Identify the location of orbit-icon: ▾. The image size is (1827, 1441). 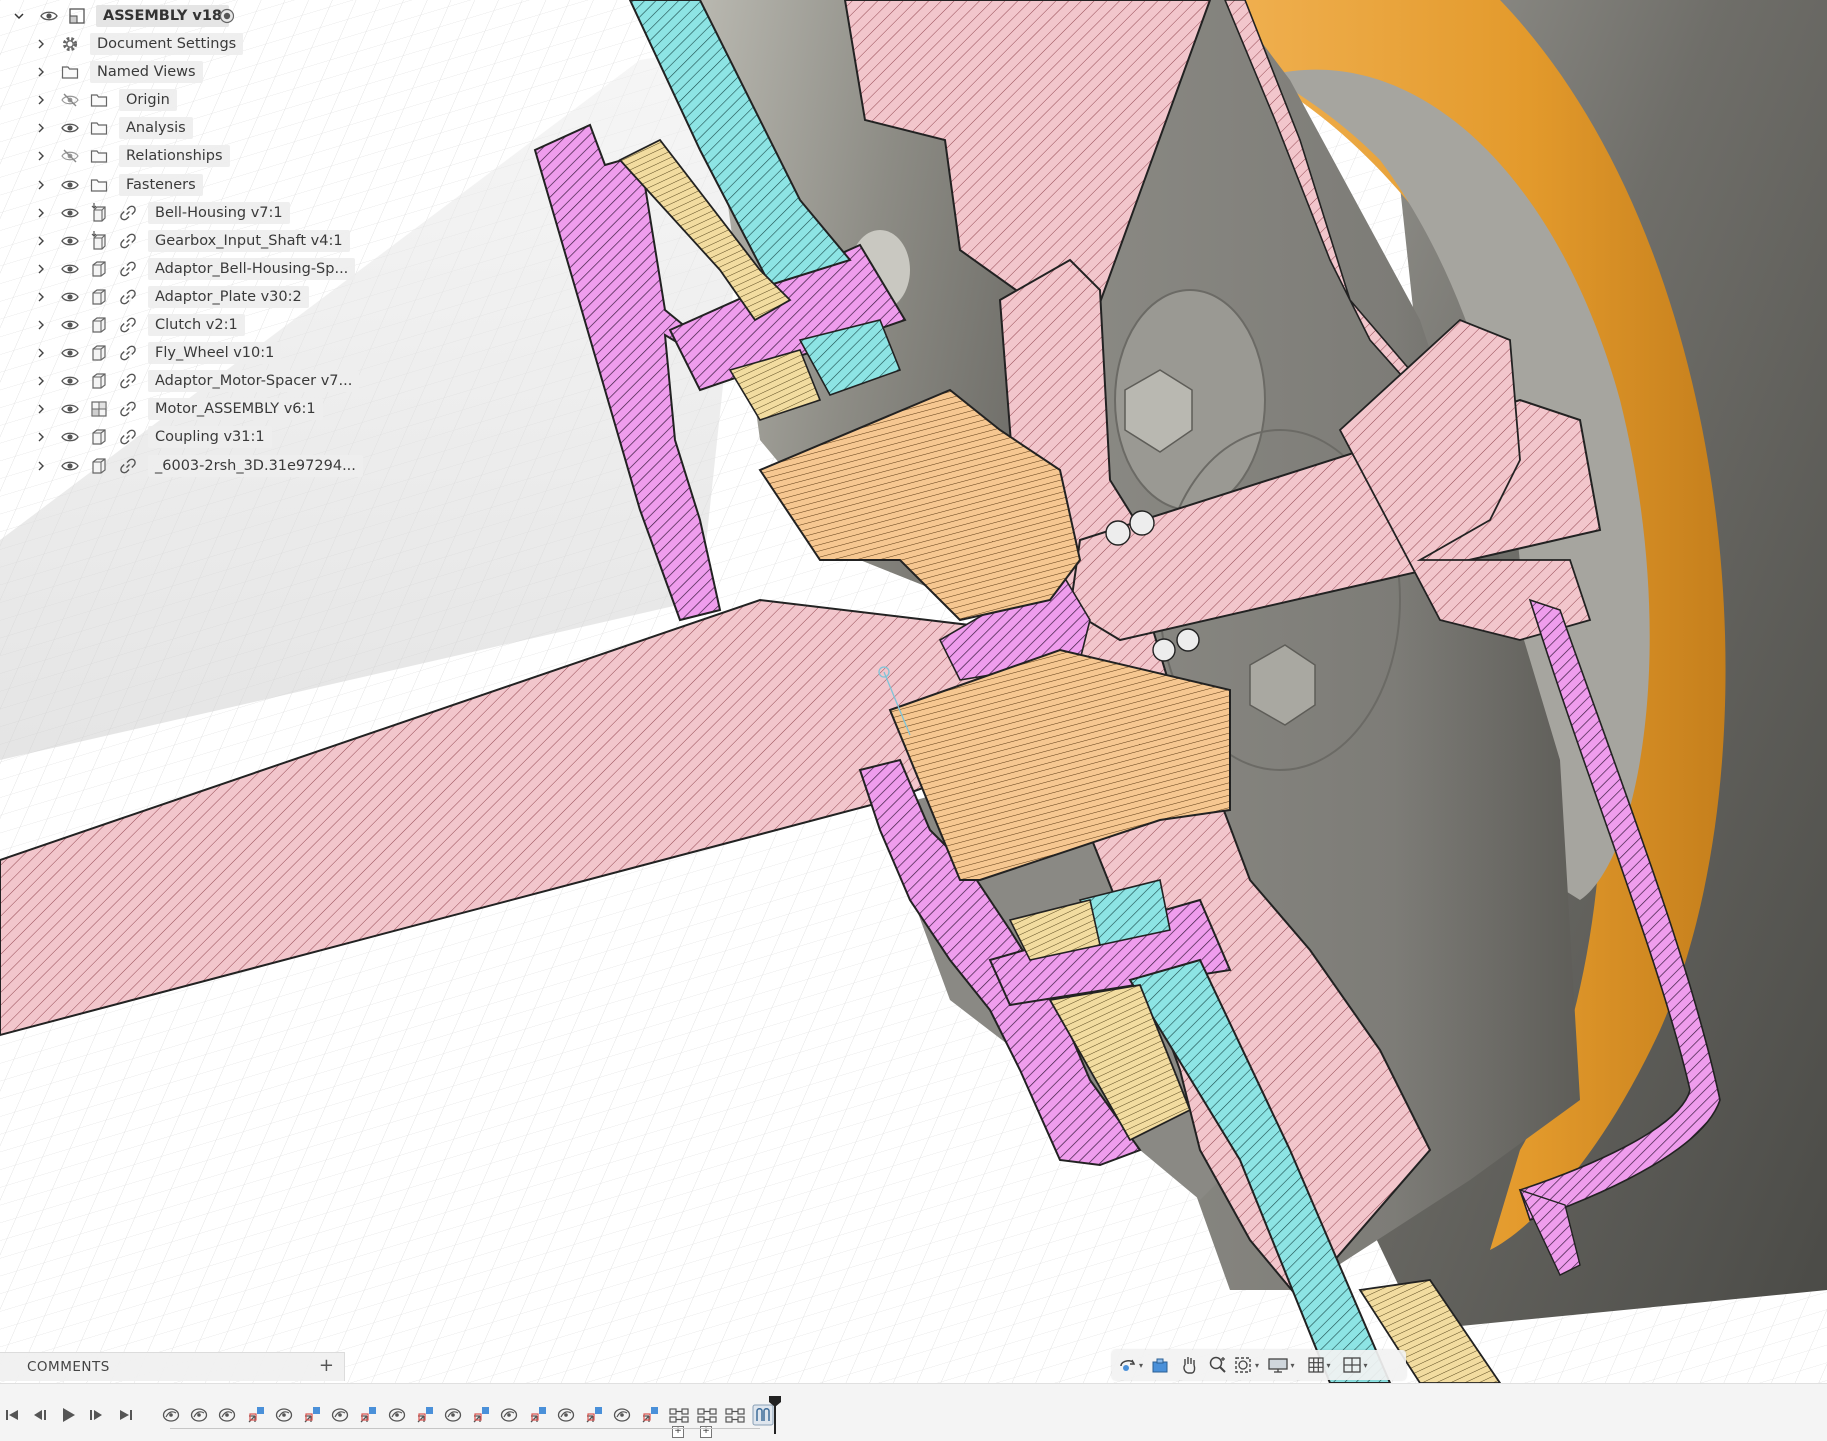
(1130, 1365).